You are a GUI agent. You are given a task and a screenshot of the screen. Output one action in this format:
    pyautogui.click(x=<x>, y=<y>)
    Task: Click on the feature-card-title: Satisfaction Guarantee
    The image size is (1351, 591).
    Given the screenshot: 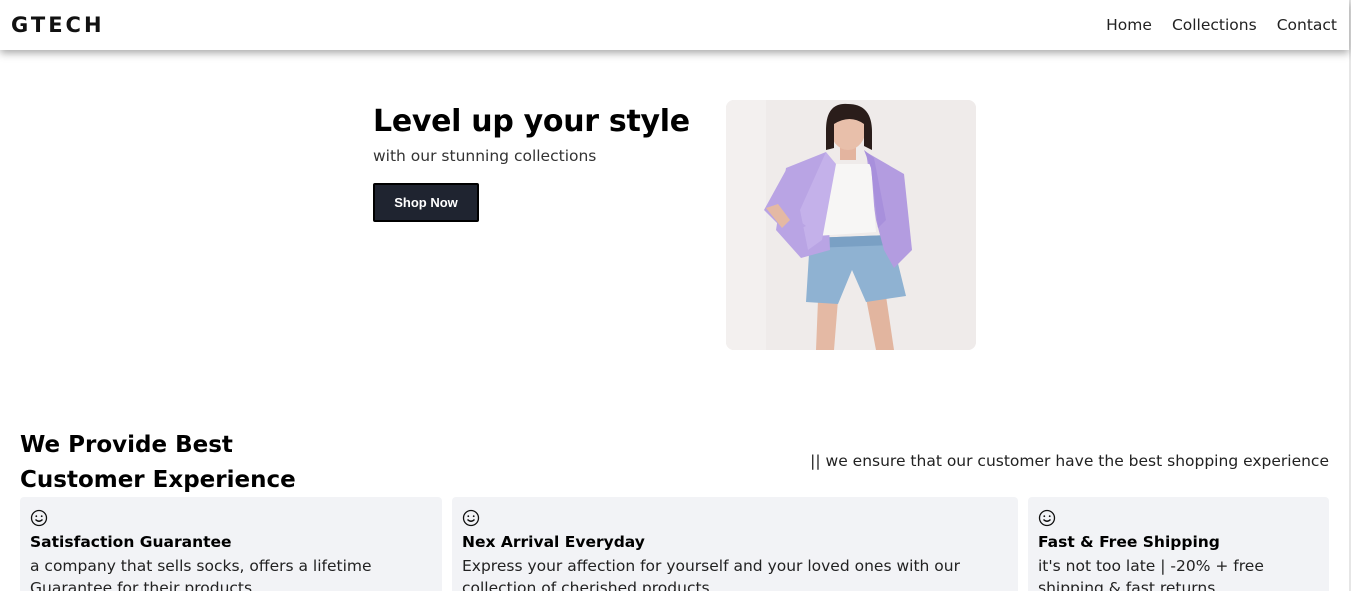 What is the action you would take?
    pyautogui.click(x=131, y=542)
    